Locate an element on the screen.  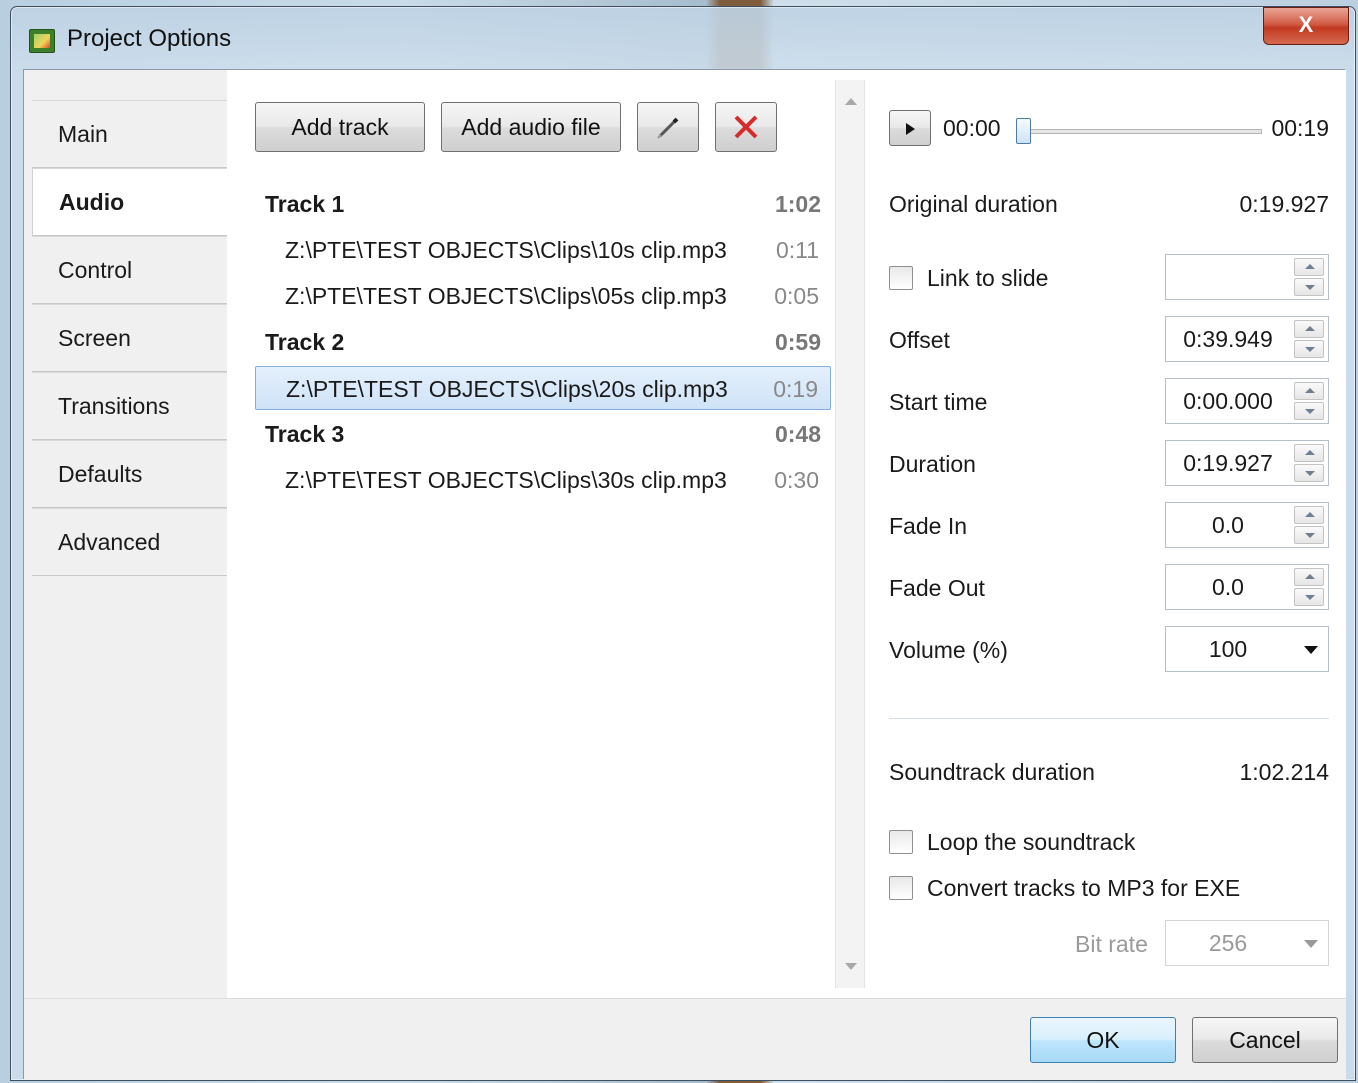
volume-dropdown: 100 is located at coordinates (1247, 649).